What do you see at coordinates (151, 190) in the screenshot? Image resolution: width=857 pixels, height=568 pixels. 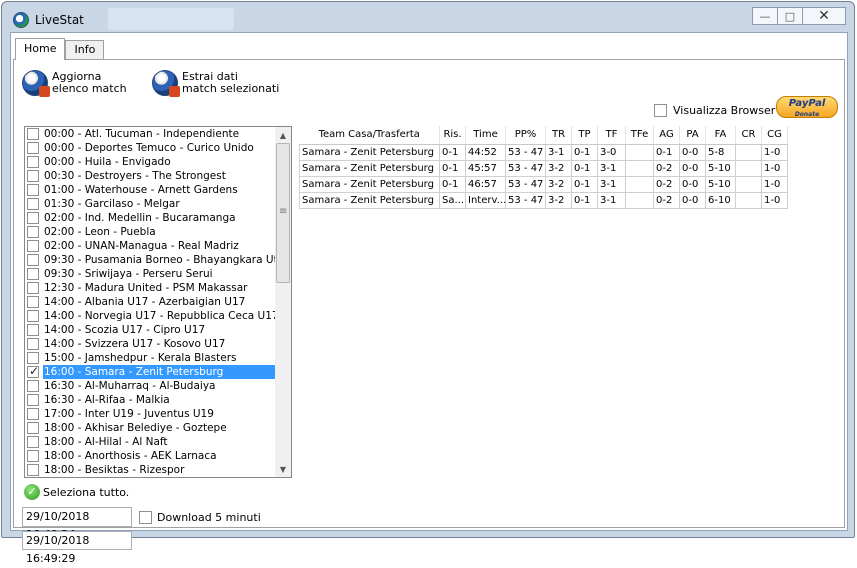 I see `list-item: 01:00 - Waterhouse - Arnett Gardens` at bounding box center [151, 190].